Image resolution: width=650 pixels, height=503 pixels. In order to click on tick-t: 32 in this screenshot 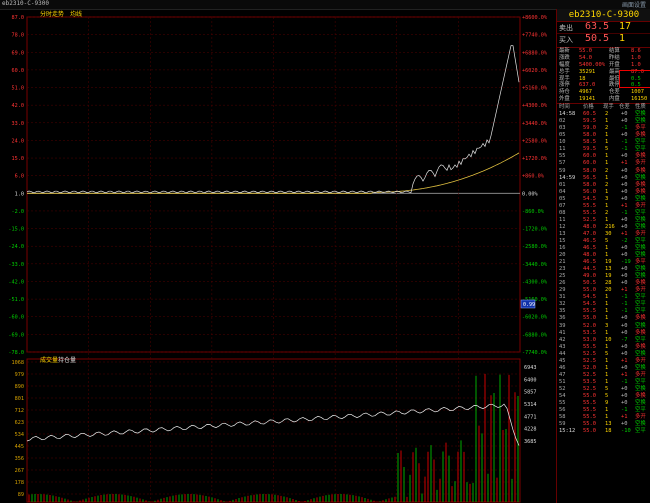, I will do `click(562, 304)`.